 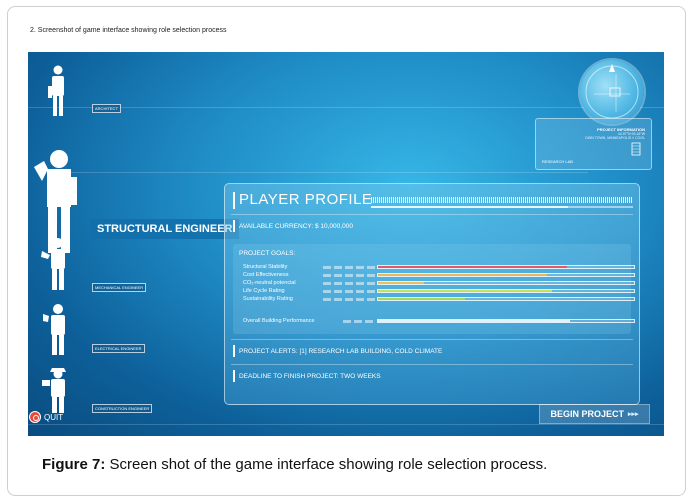 What do you see at coordinates (502, 200) in the screenshot?
I see `profile-progress-stripe` at bounding box center [502, 200].